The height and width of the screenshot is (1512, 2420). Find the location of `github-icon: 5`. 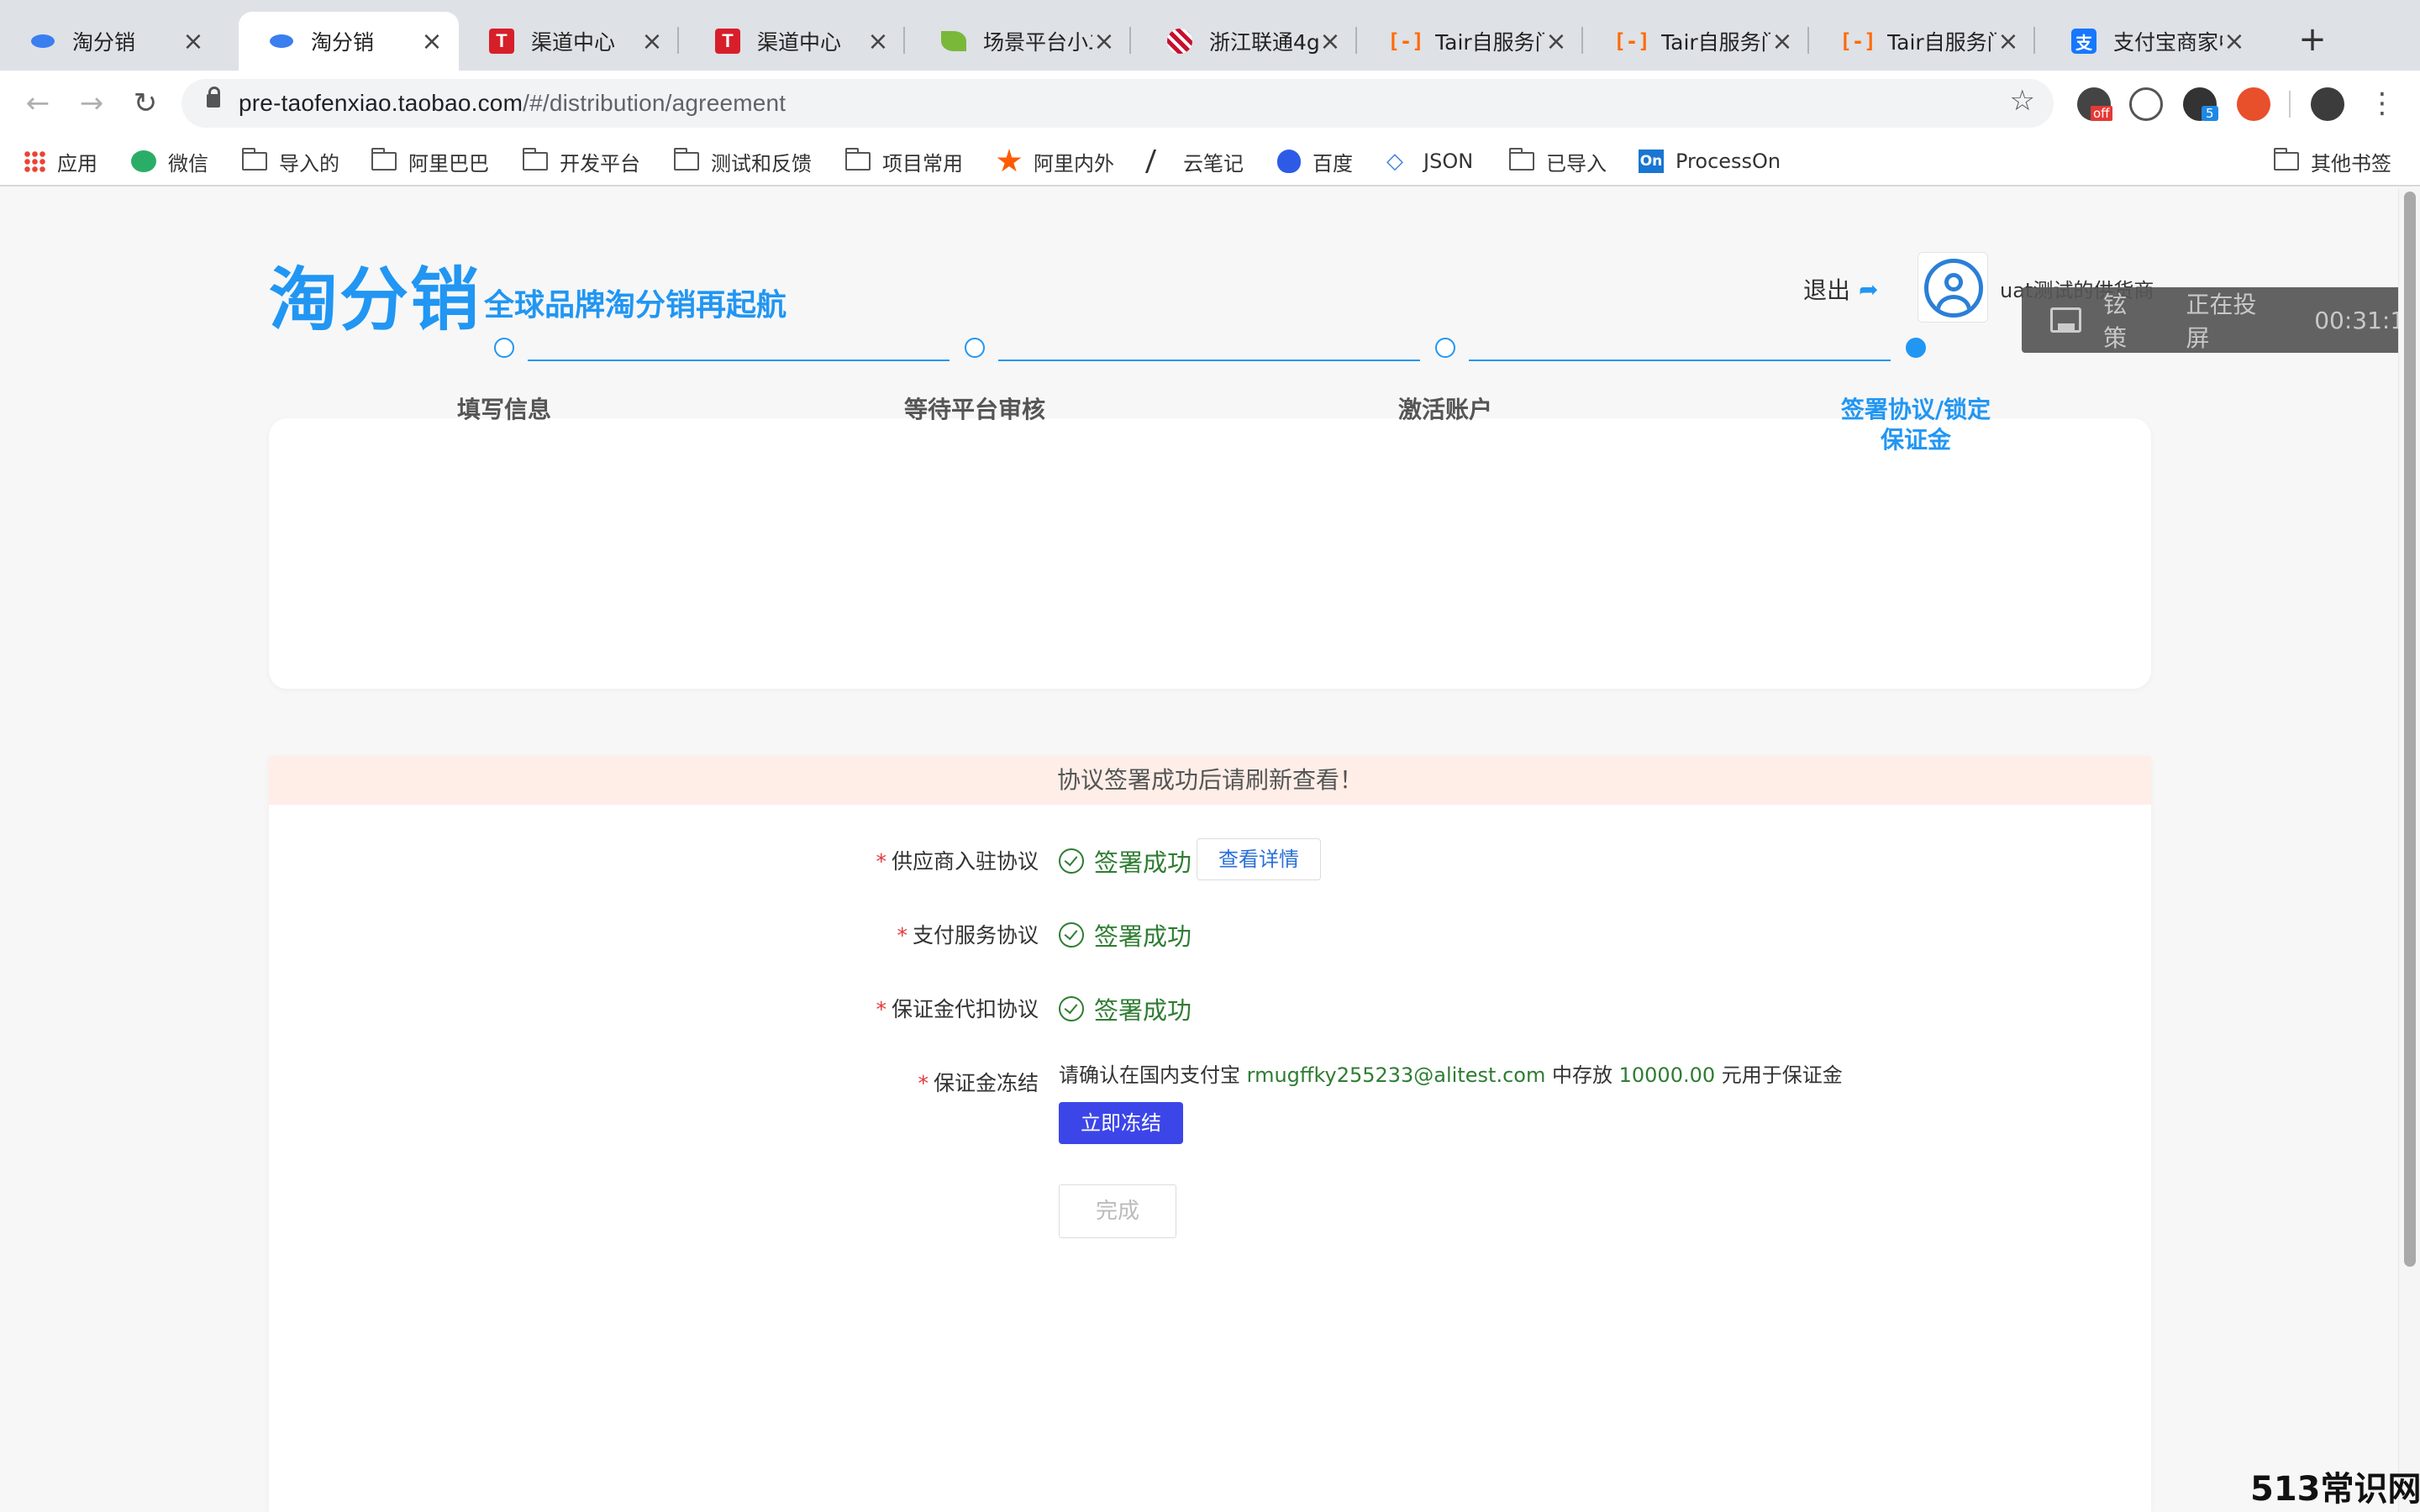

github-icon: 5 is located at coordinates (2201, 104).